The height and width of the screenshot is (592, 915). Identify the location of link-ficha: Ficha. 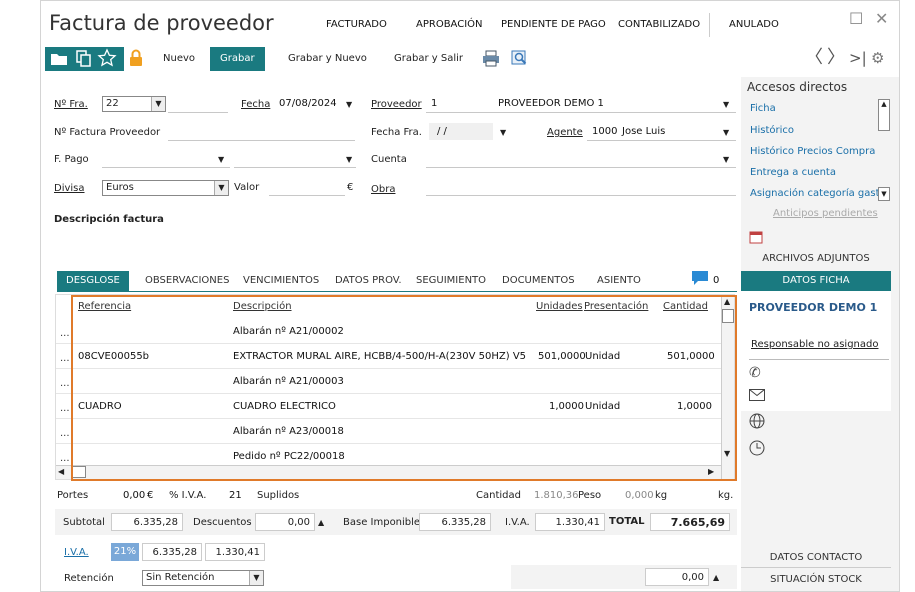
(763, 108).